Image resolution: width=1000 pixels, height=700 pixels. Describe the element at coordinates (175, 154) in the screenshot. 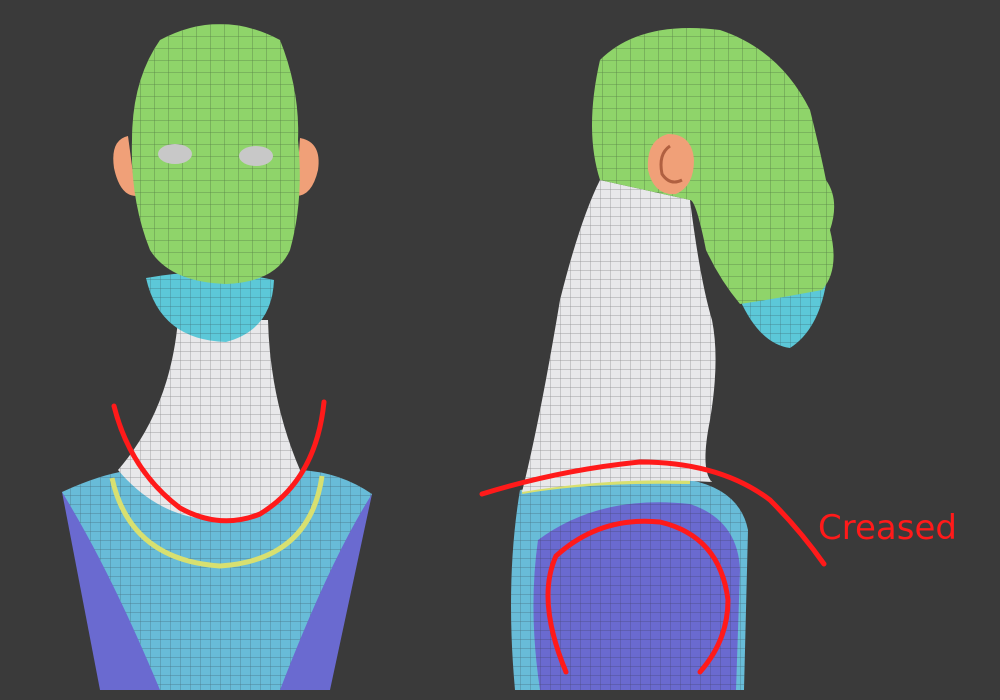

I see `front-eye-socket-left` at that location.